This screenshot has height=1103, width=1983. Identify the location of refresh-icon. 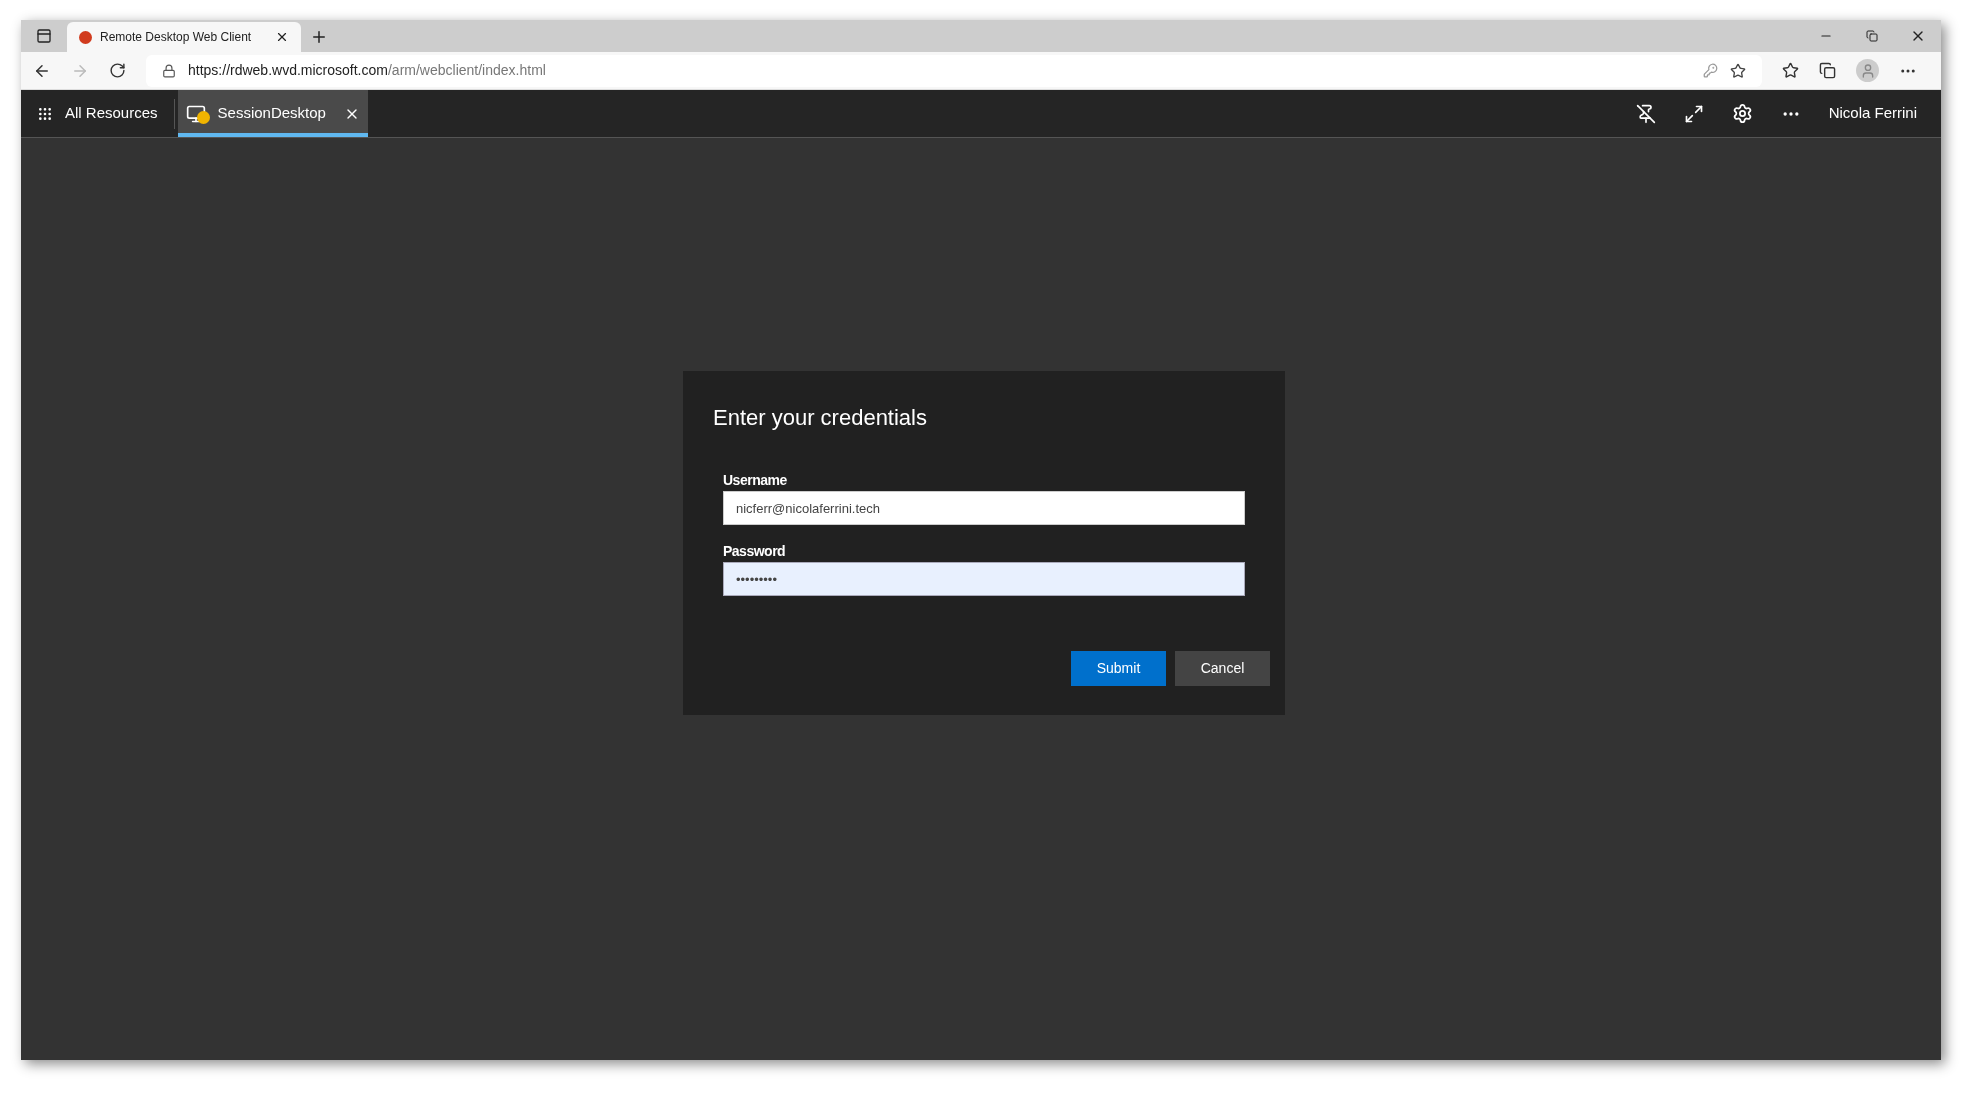
(117, 70).